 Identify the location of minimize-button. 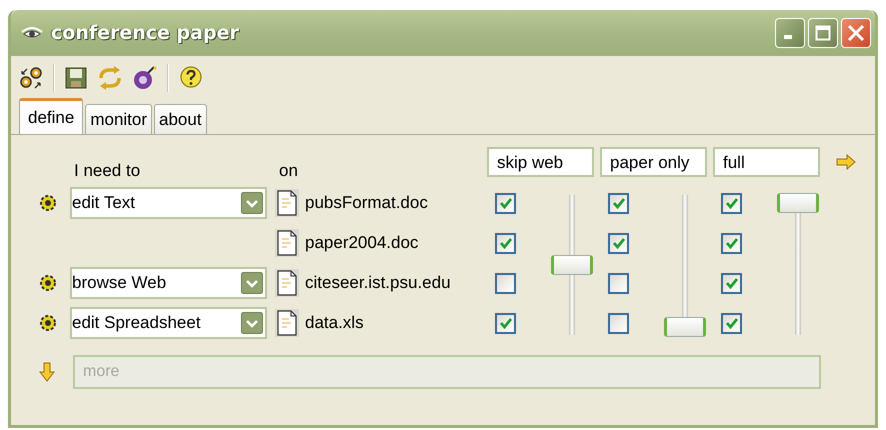
(790, 33).